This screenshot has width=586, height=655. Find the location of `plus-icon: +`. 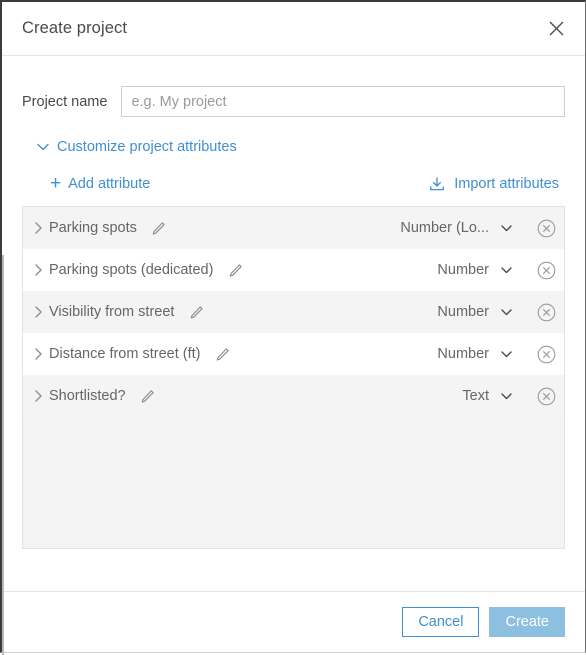

plus-icon: + is located at coordinates (56, 183).